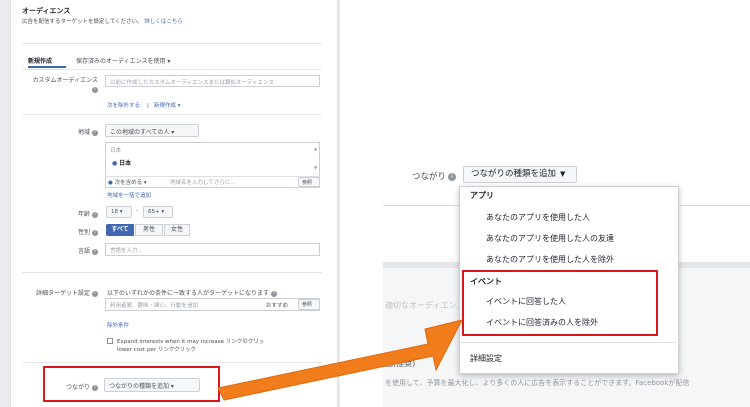 Image resolution: width=750 pixels, height=407 pixels. Describe the element at coordinates (340, 360) in the screenshot. I see `arrow-icon` at that location.